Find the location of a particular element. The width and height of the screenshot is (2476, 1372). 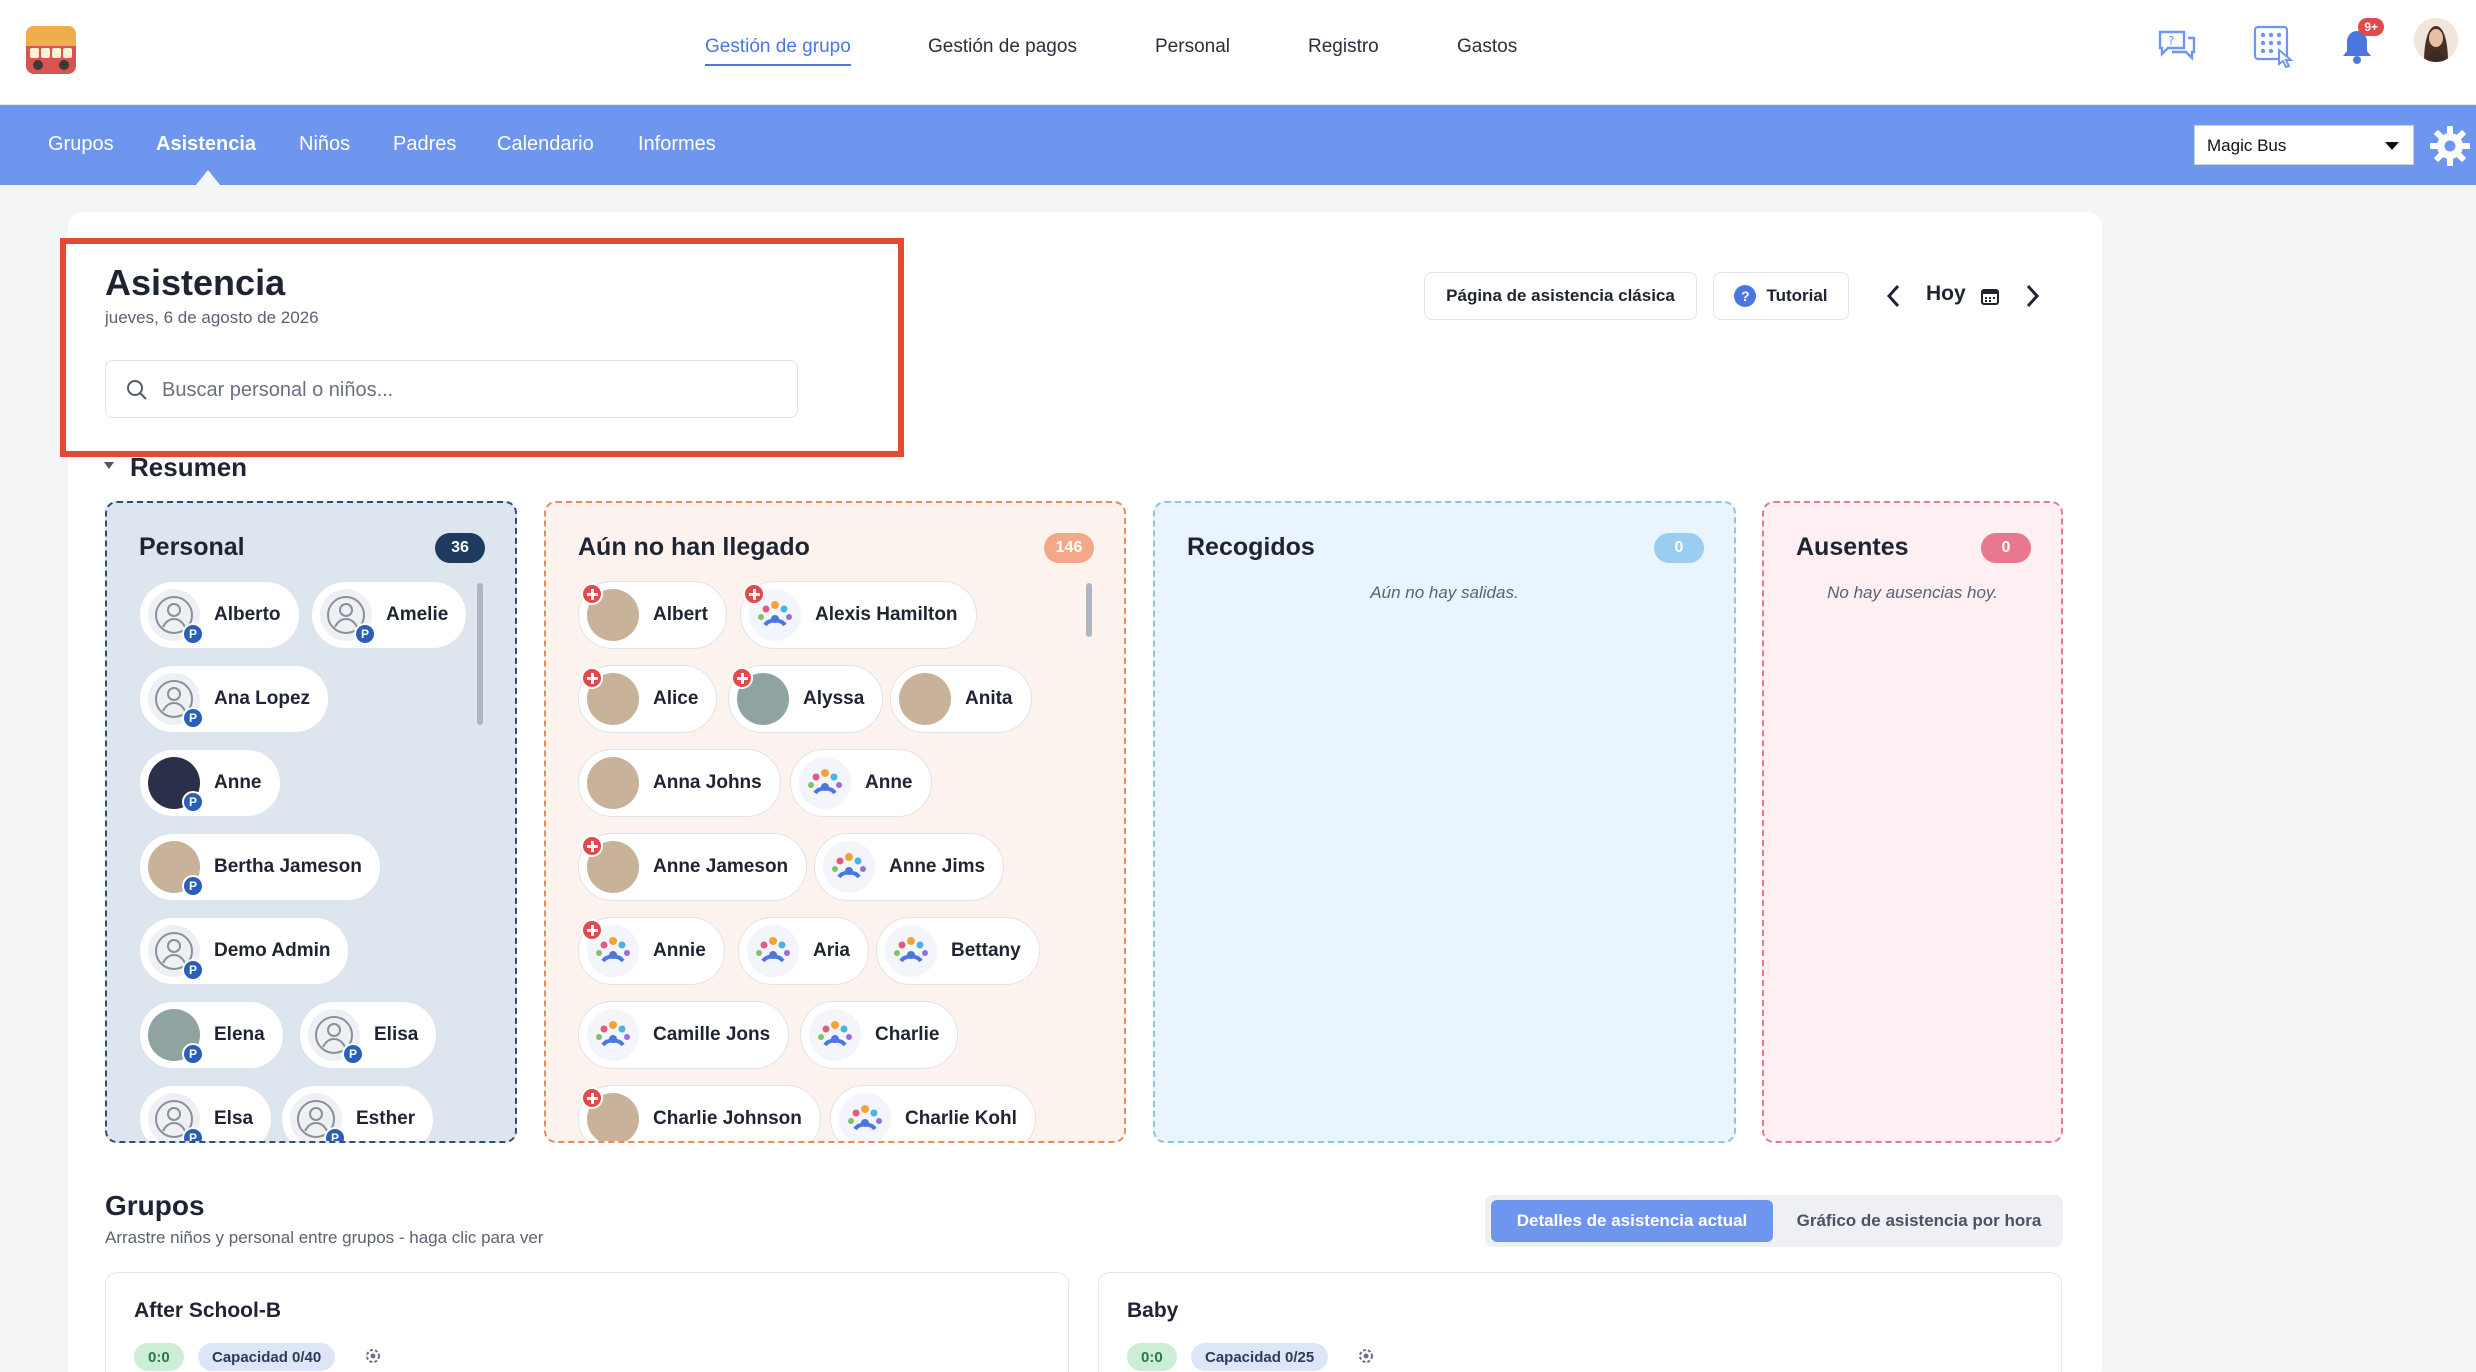

school-select-value: Magic Bus is located at coordinates (2247, 145).